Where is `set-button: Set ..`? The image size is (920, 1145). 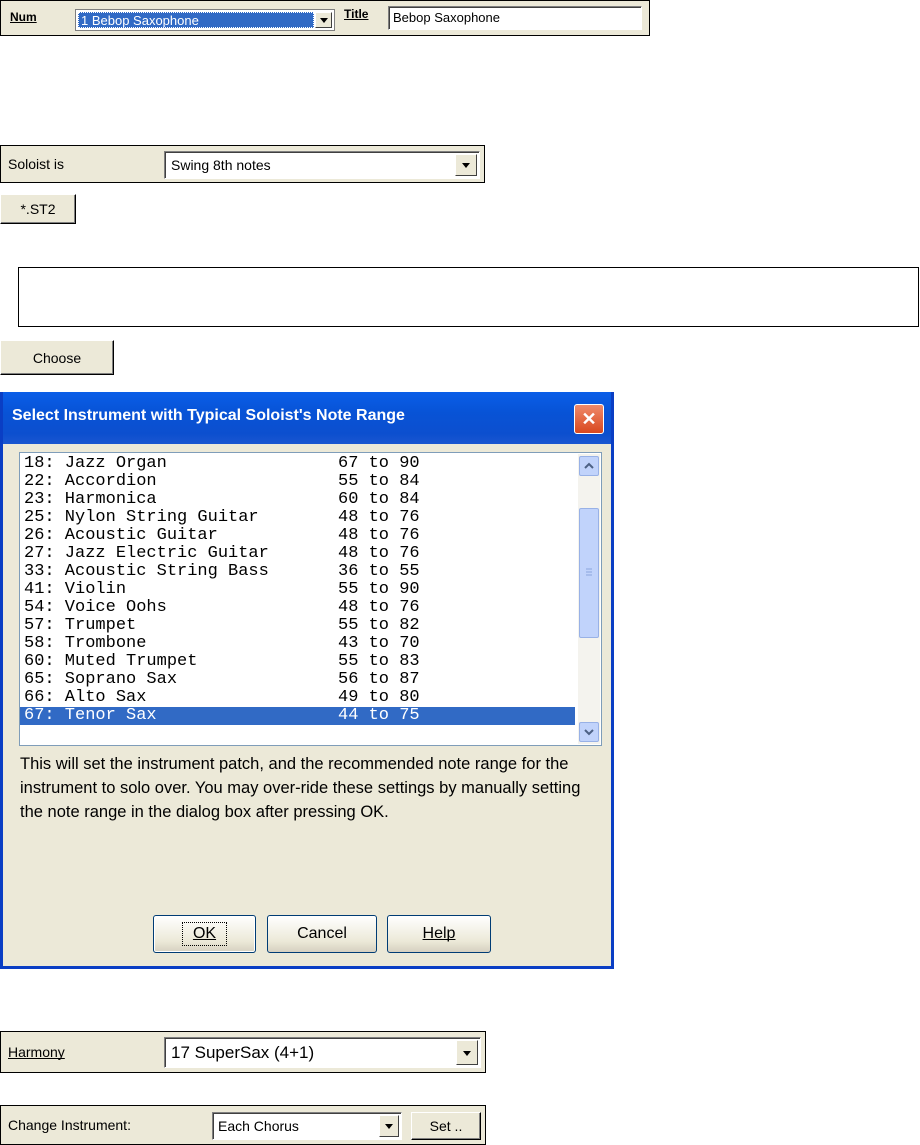 set-button: Set .. is located at coordinates (446, 1126).